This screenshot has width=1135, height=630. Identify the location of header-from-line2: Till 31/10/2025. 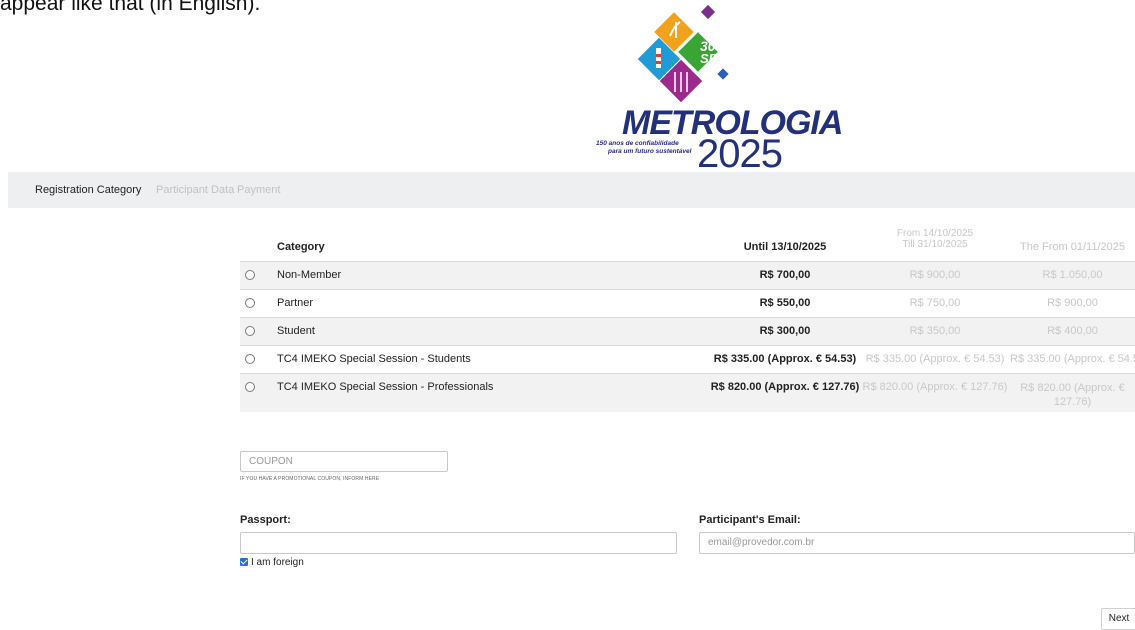
(935, 244).